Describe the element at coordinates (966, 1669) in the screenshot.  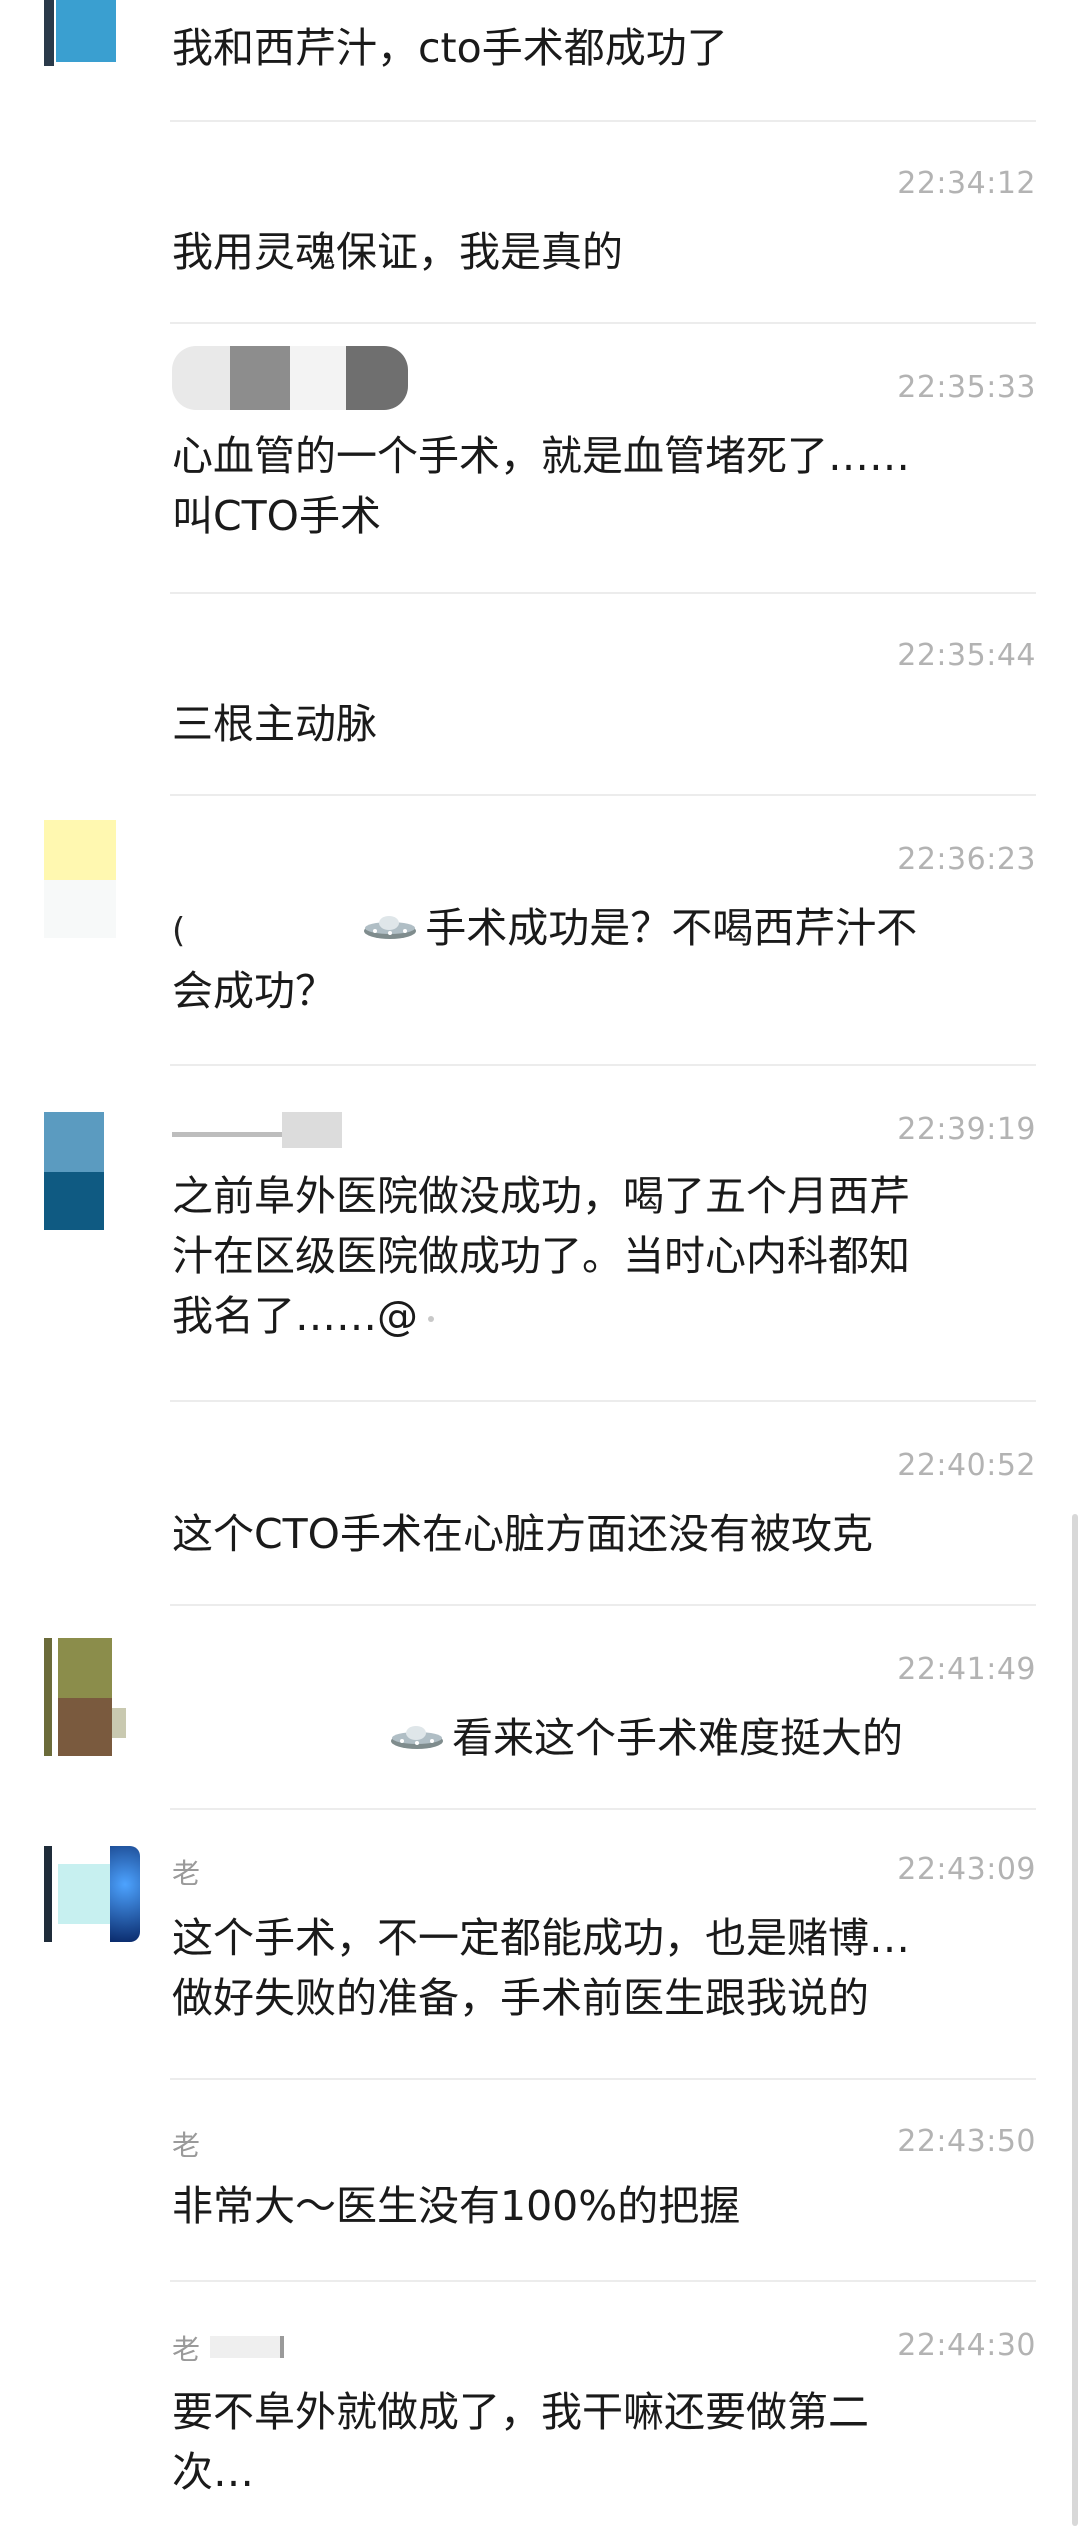
I see `message-timestamp: 22:41:49` at that location.